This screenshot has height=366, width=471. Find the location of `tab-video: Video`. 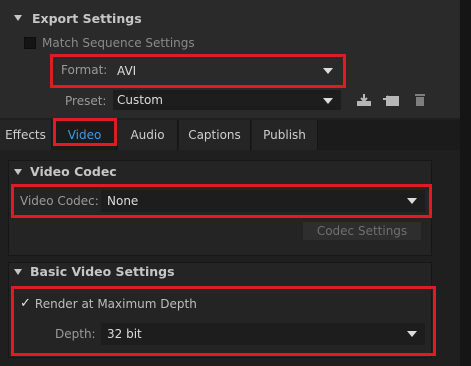

tab-video: Video is located at coordinates (85, 135).